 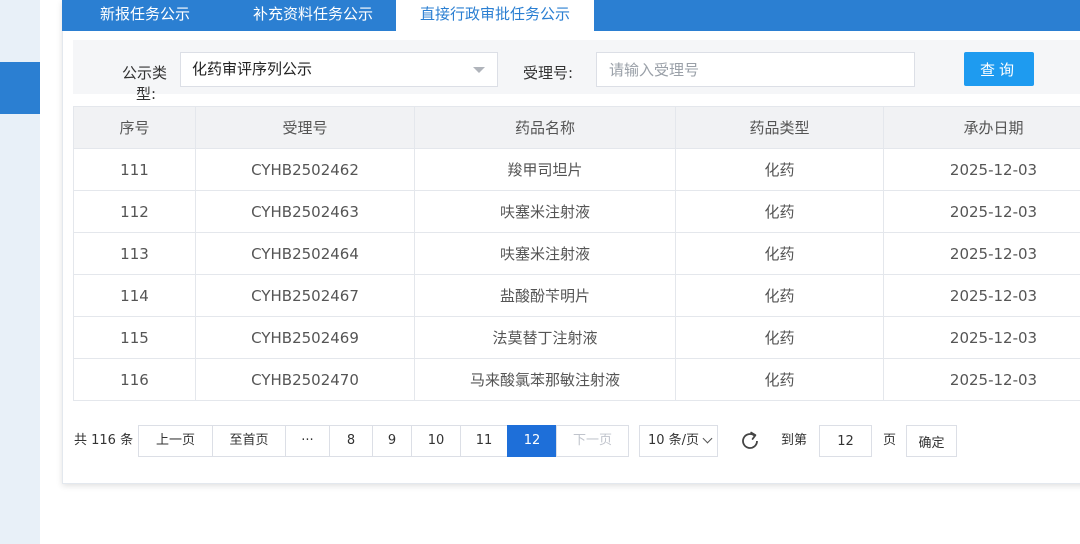 What do you see at coordinates (981, 127) in the screenshot?
I see `col-header-date: 承办日期` at bounding box center [981, 127].